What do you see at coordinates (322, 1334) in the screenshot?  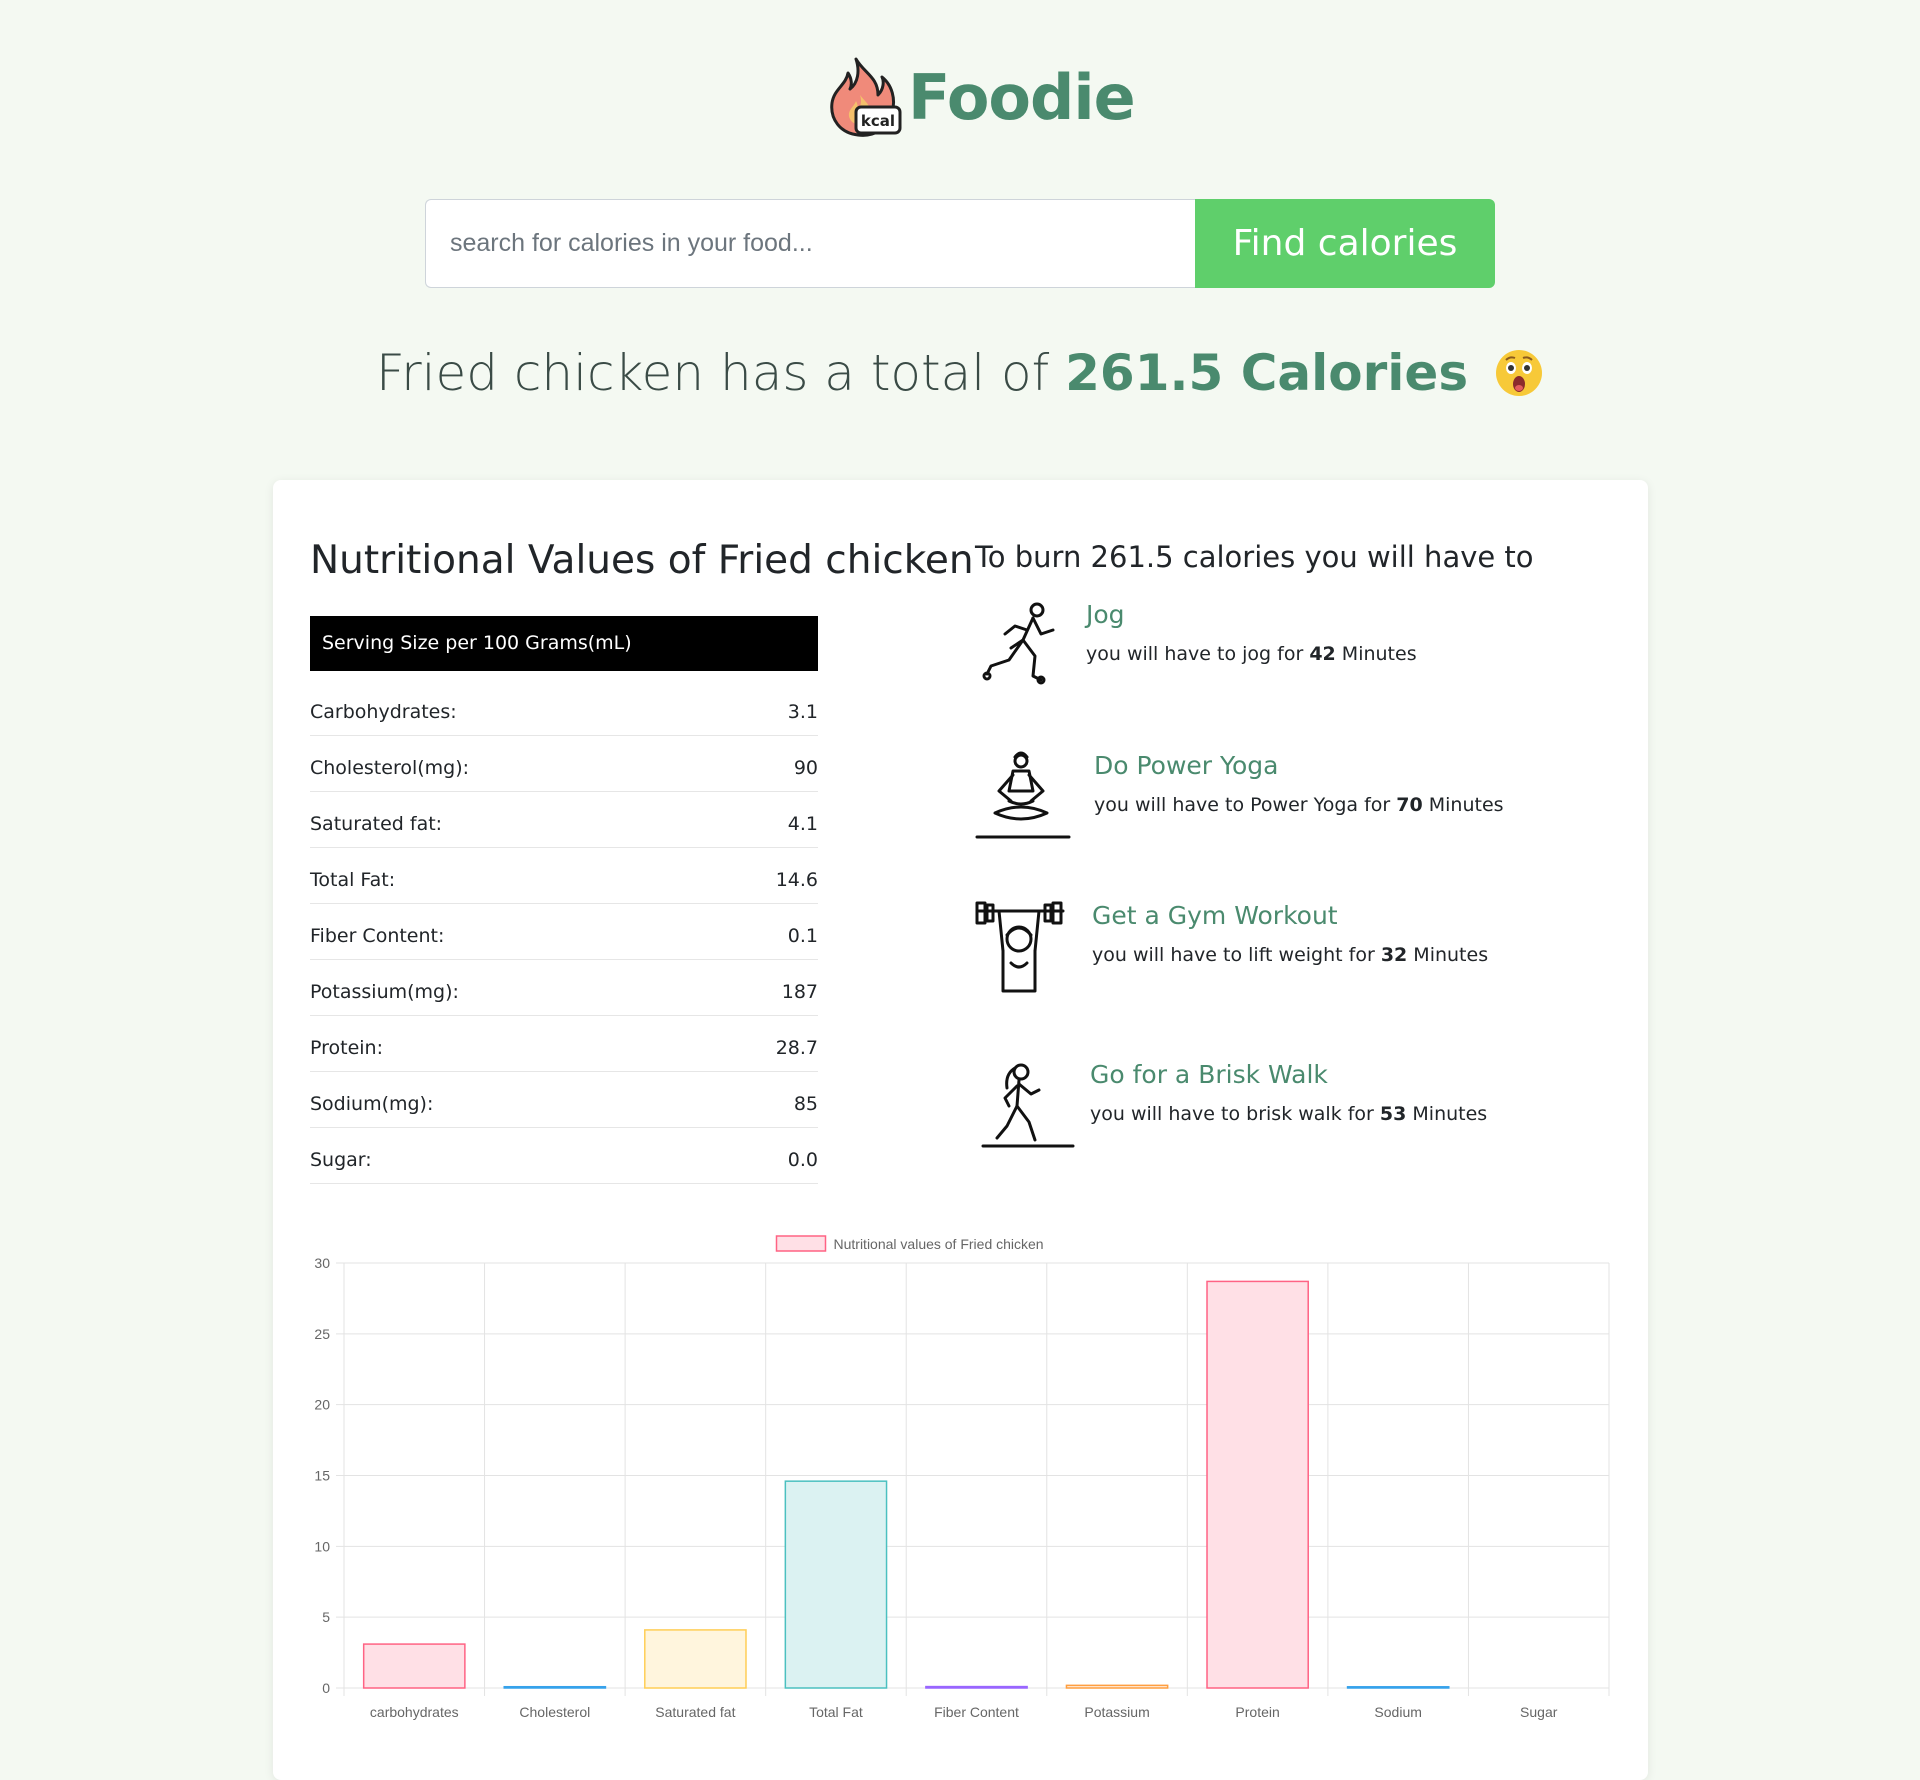 I see `y-tick-label: 25` at bounding box center [322, 1334].